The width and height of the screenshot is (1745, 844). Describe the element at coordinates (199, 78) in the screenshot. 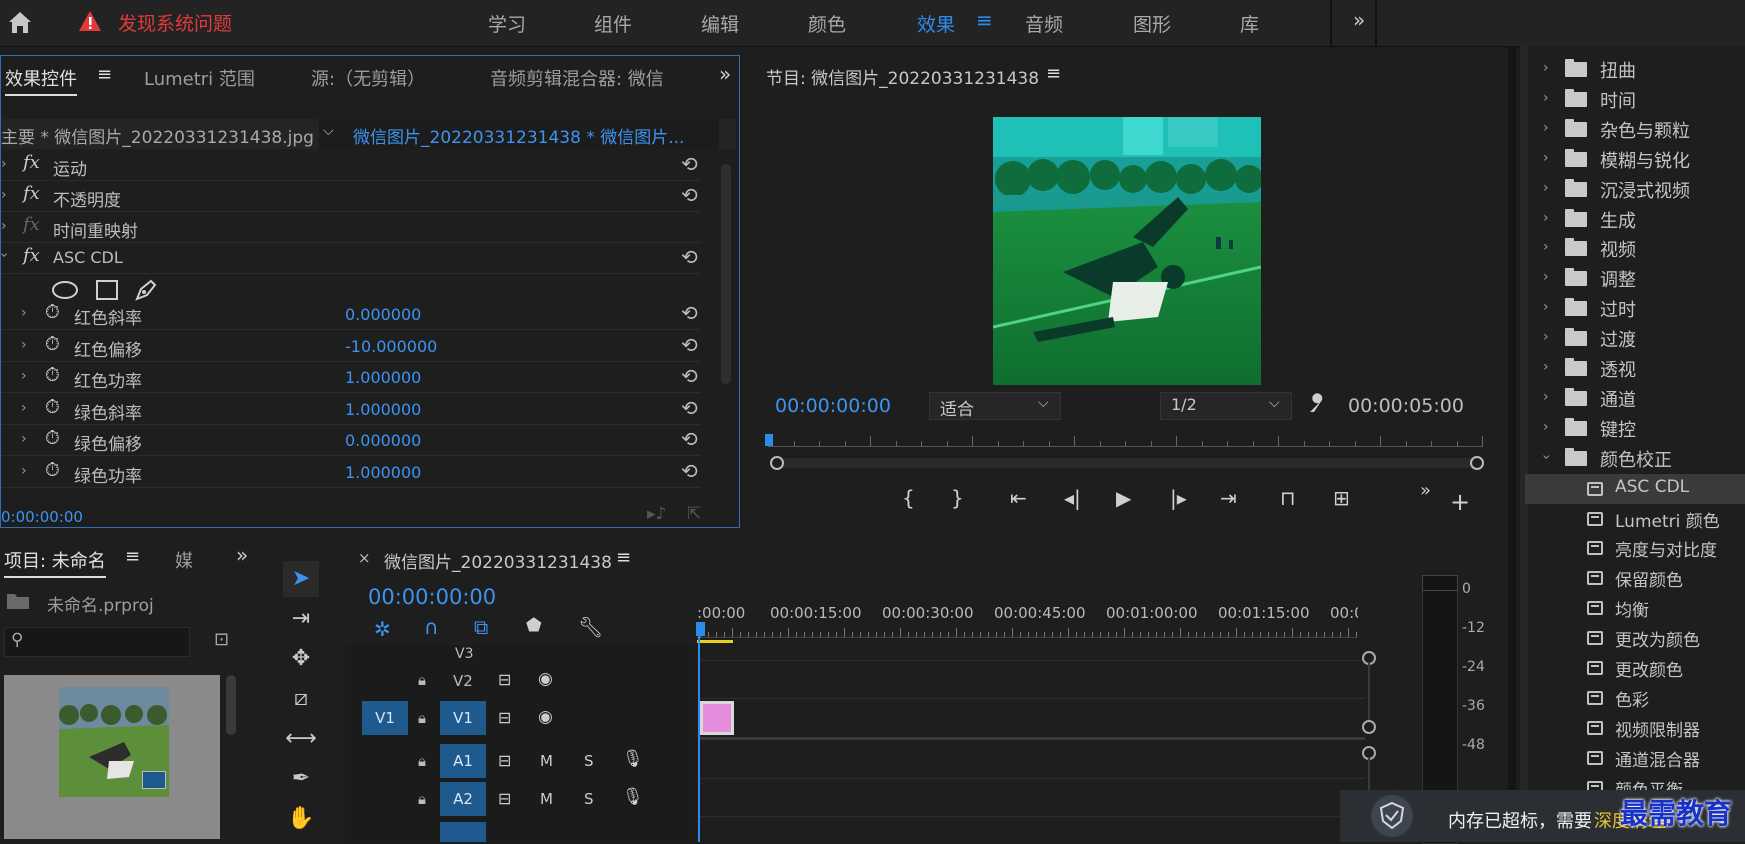

I see `tab-lumetri-scopes: Lumetri 范围` at that location.